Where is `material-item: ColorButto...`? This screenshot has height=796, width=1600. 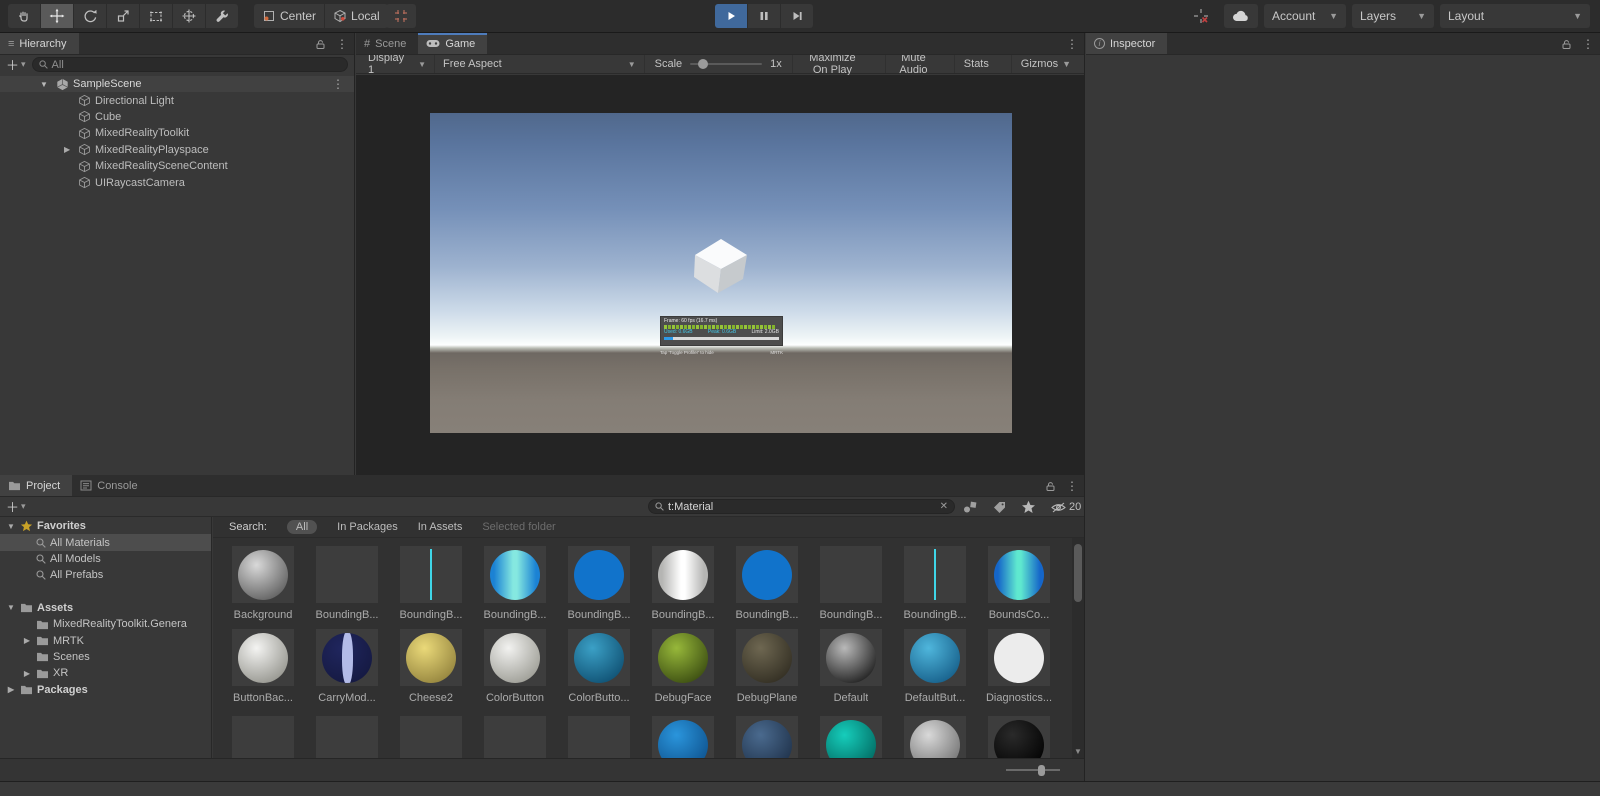
material-item: ColorButto... is located at coordinates (599, 666).